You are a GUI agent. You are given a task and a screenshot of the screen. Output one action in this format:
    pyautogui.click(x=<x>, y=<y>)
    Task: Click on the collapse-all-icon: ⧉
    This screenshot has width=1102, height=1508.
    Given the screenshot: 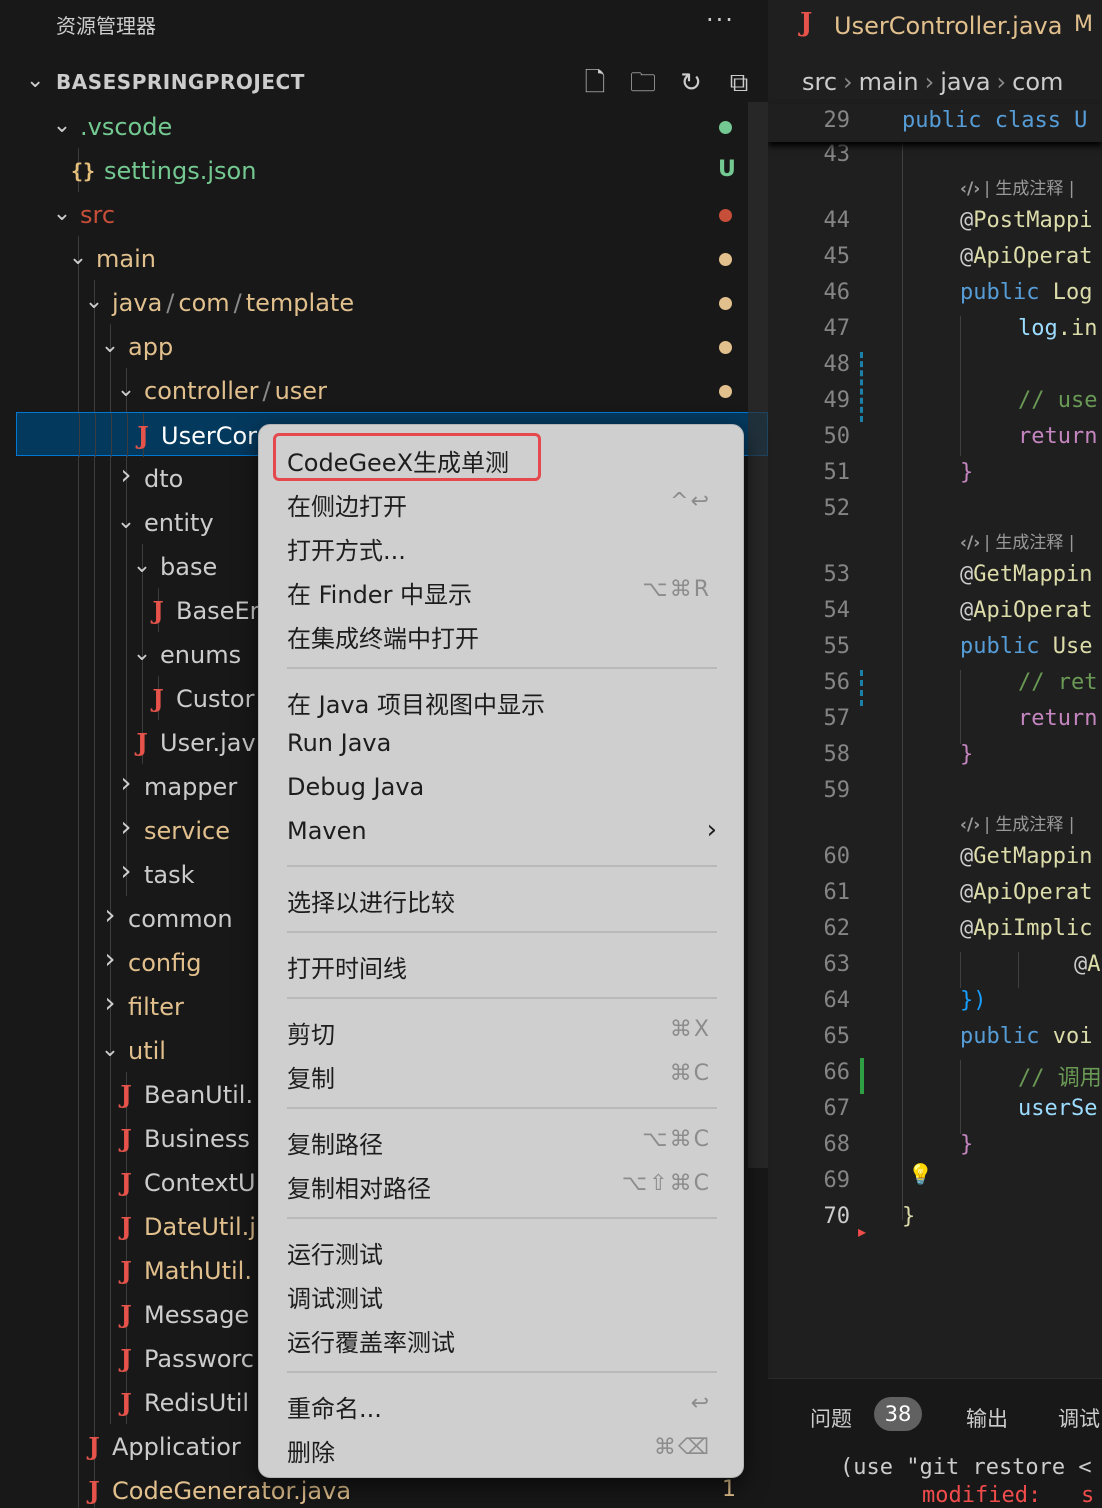 What is the action you would take?
    pyautogui.click(x=739, y=83)
    